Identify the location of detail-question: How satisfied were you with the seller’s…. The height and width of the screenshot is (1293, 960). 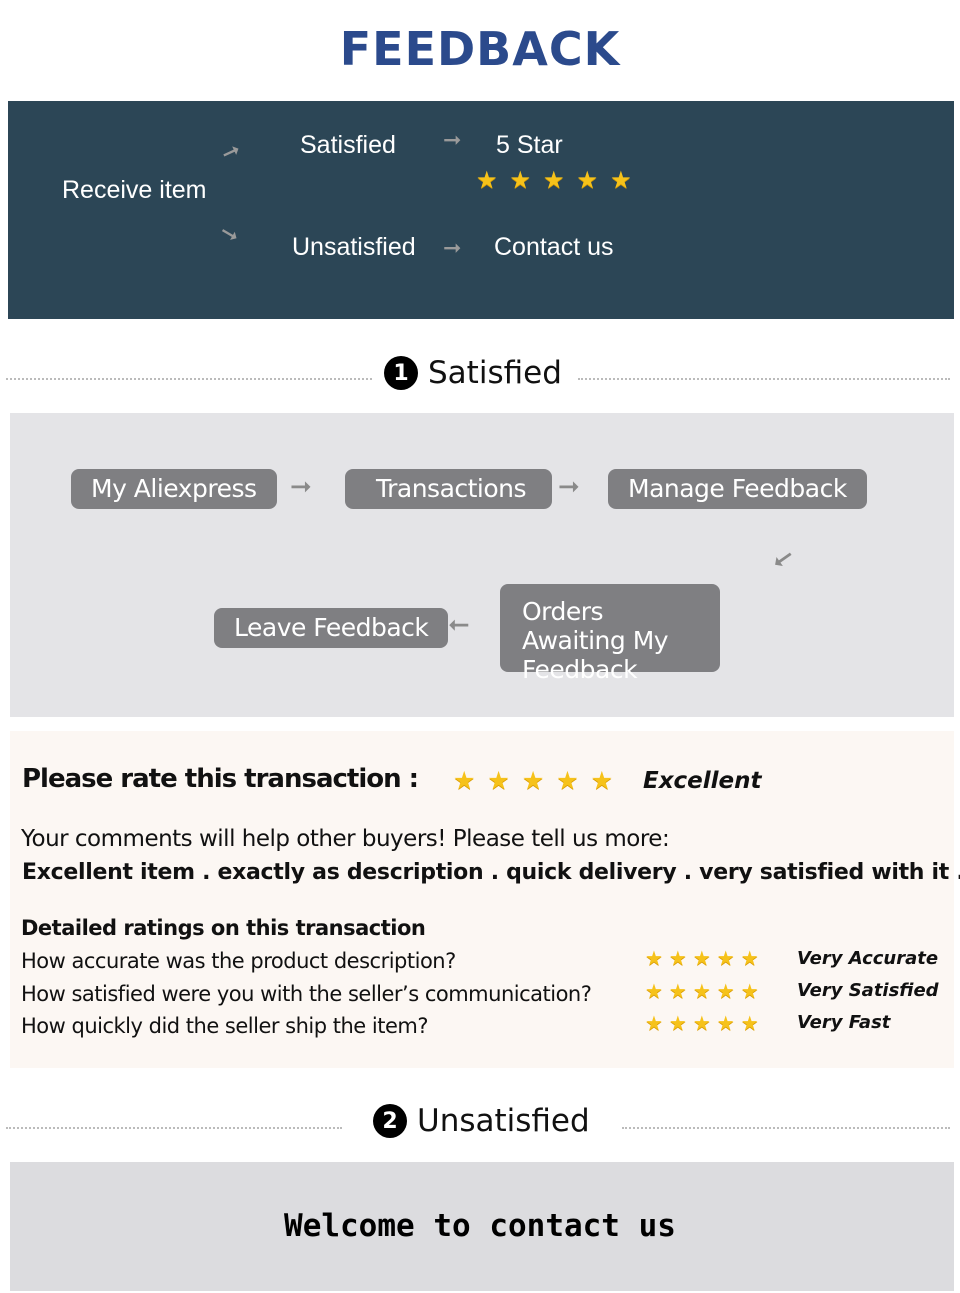
(306, 994).